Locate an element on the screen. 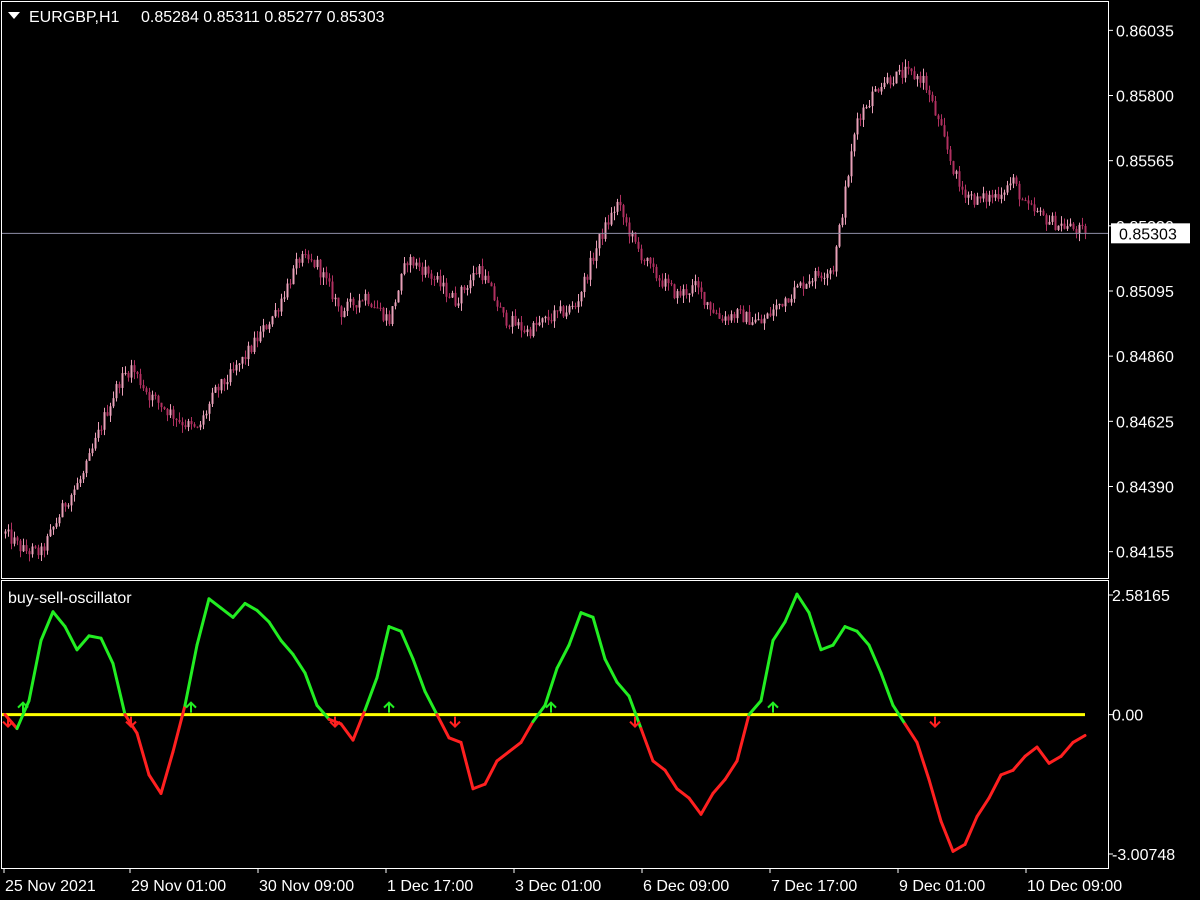 This screenshot has height=900, width=1200. price-tick-label: 0.85095 is located at coordinates (1145, 292).